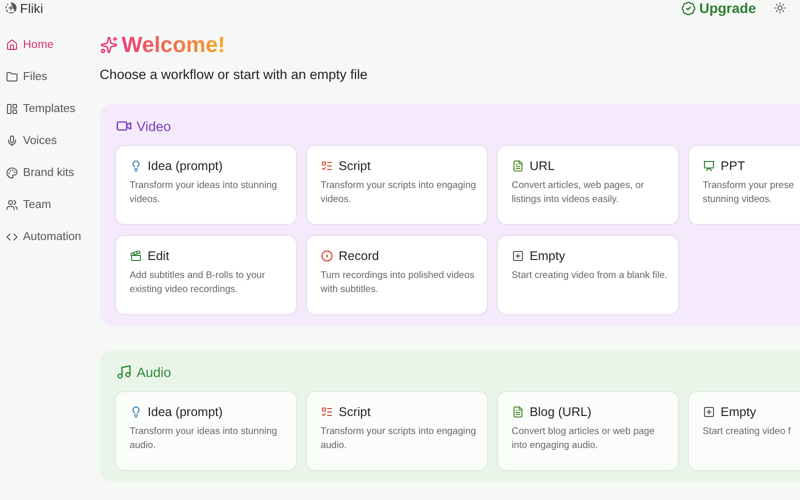 The width and height of the screenshot is (800, 500). I want to click on logo-icon, so click(11, 8).